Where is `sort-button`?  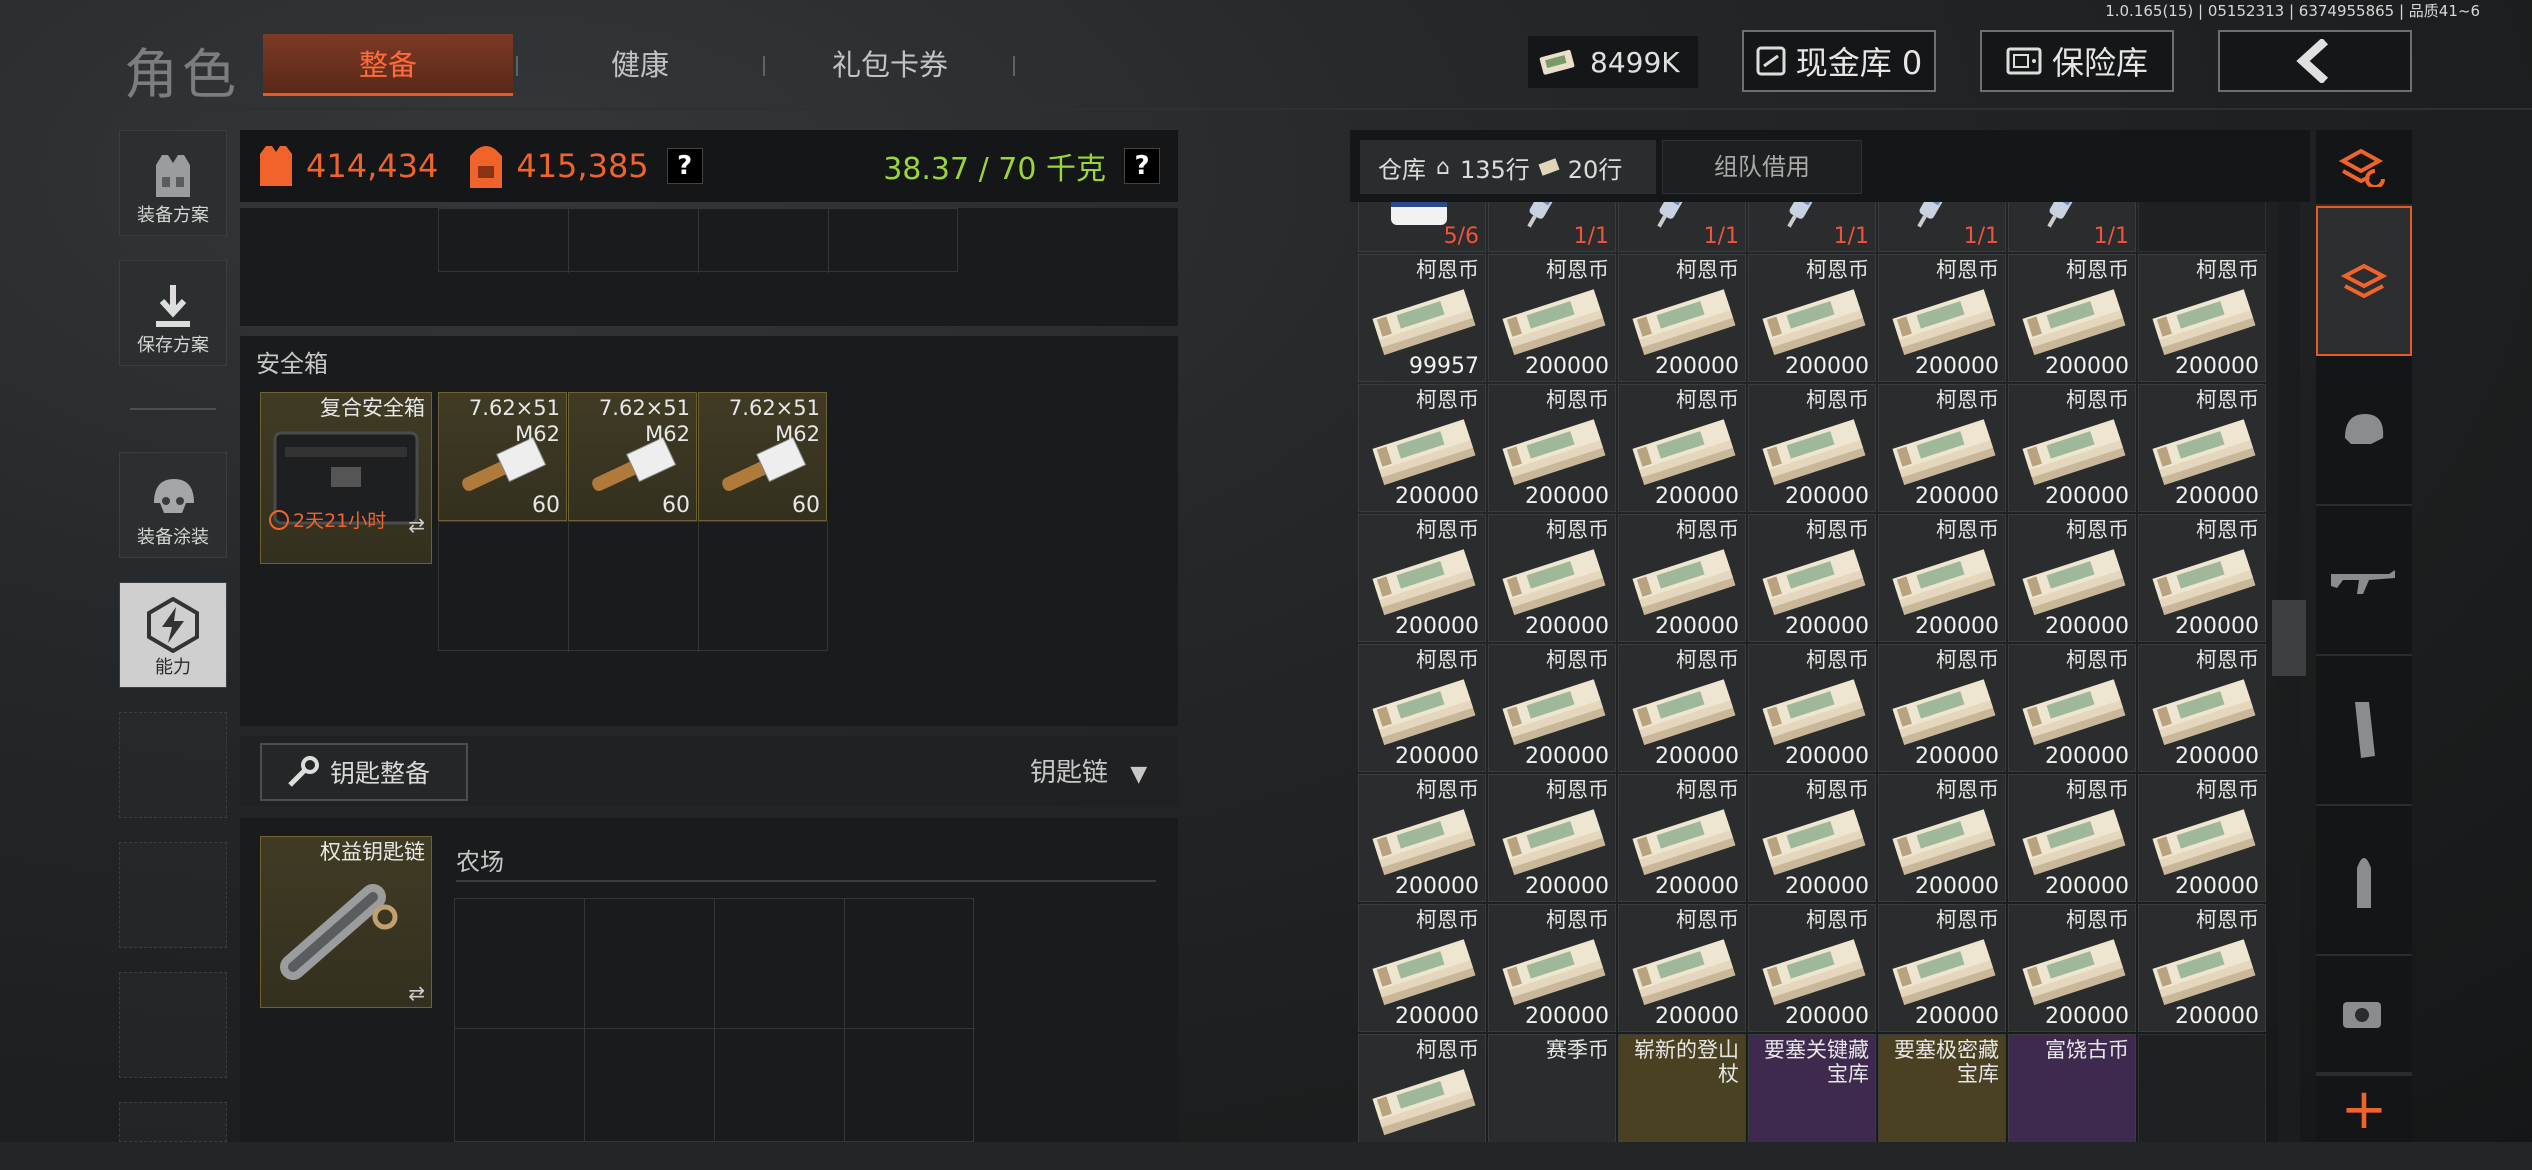
sort-button is located at coordinates (2364, 168).